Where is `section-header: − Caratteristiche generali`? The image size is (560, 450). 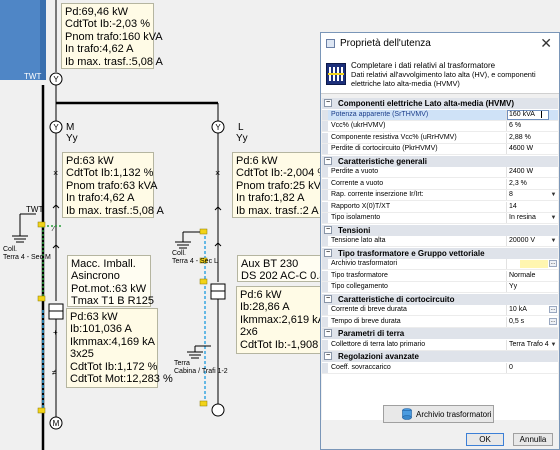
section-header: − Caratteristiche generali is located at coordinates (440, 161).